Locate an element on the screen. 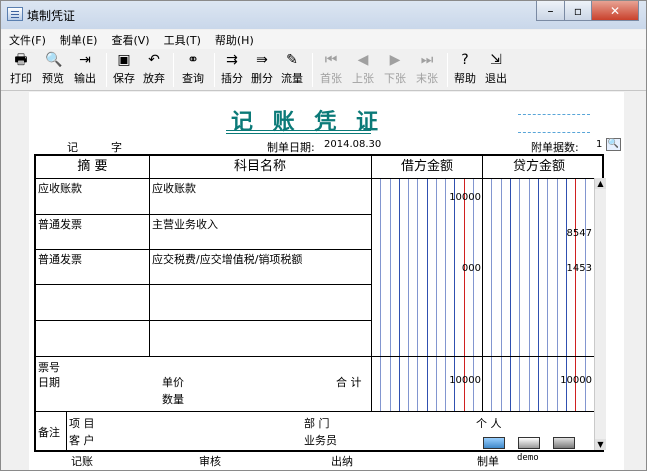 The height and width of the screenshot is (471, 647). unit-price-label: 单价 is located at coordinates (173, 382).